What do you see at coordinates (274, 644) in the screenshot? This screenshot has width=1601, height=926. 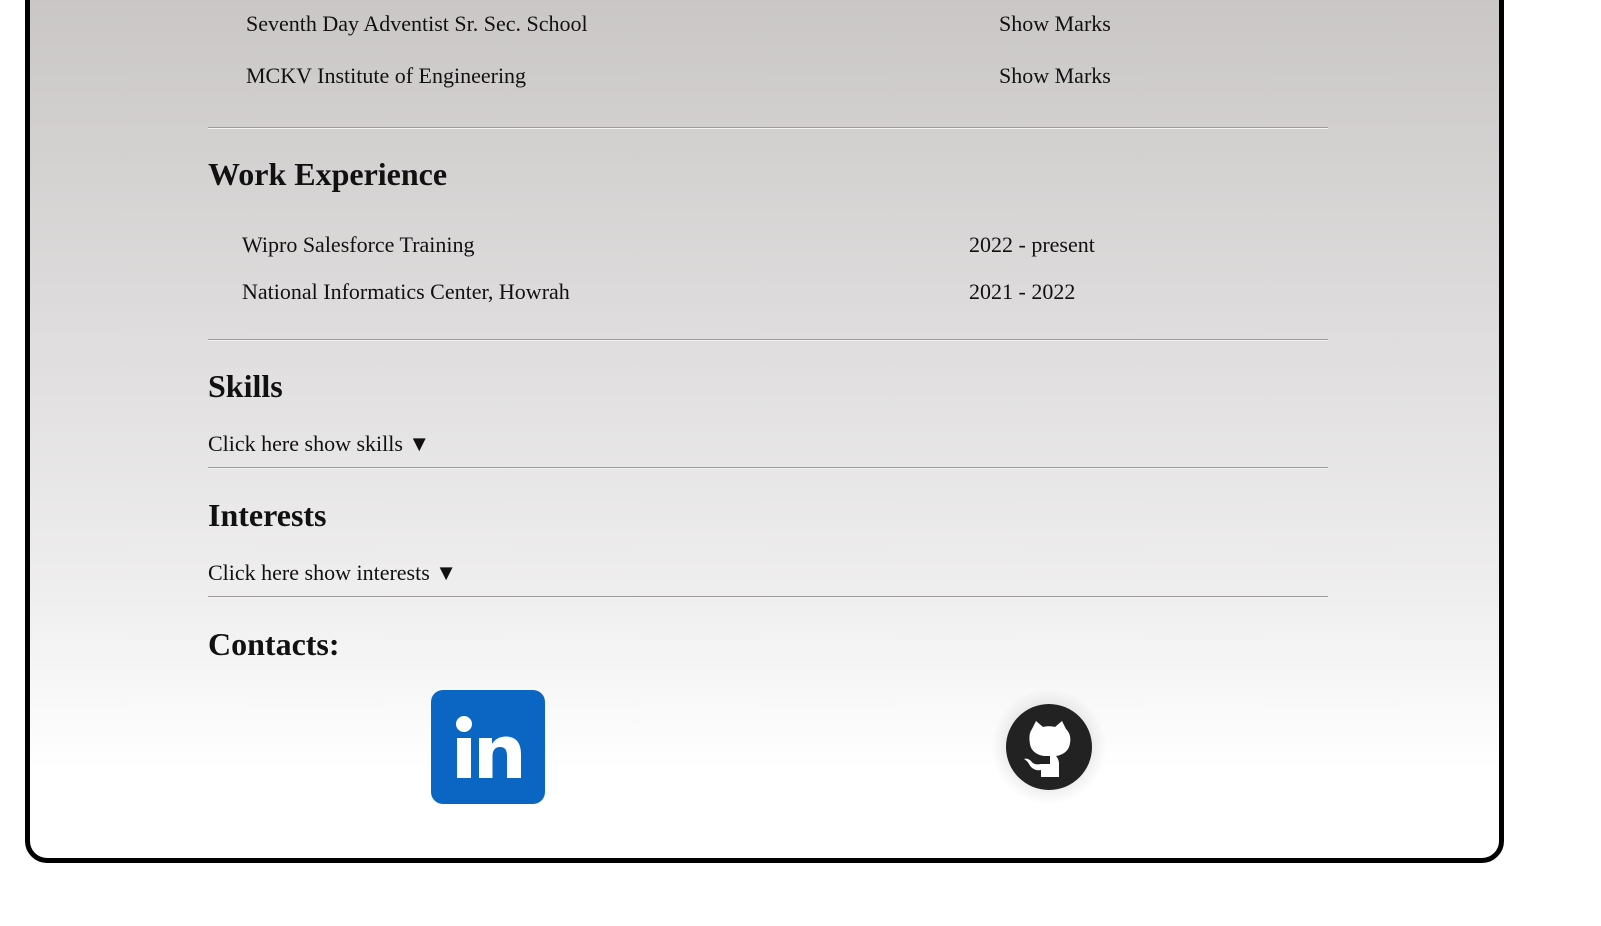 I see `contacts-heading: Contacts:` at bounding box center [274, 644].